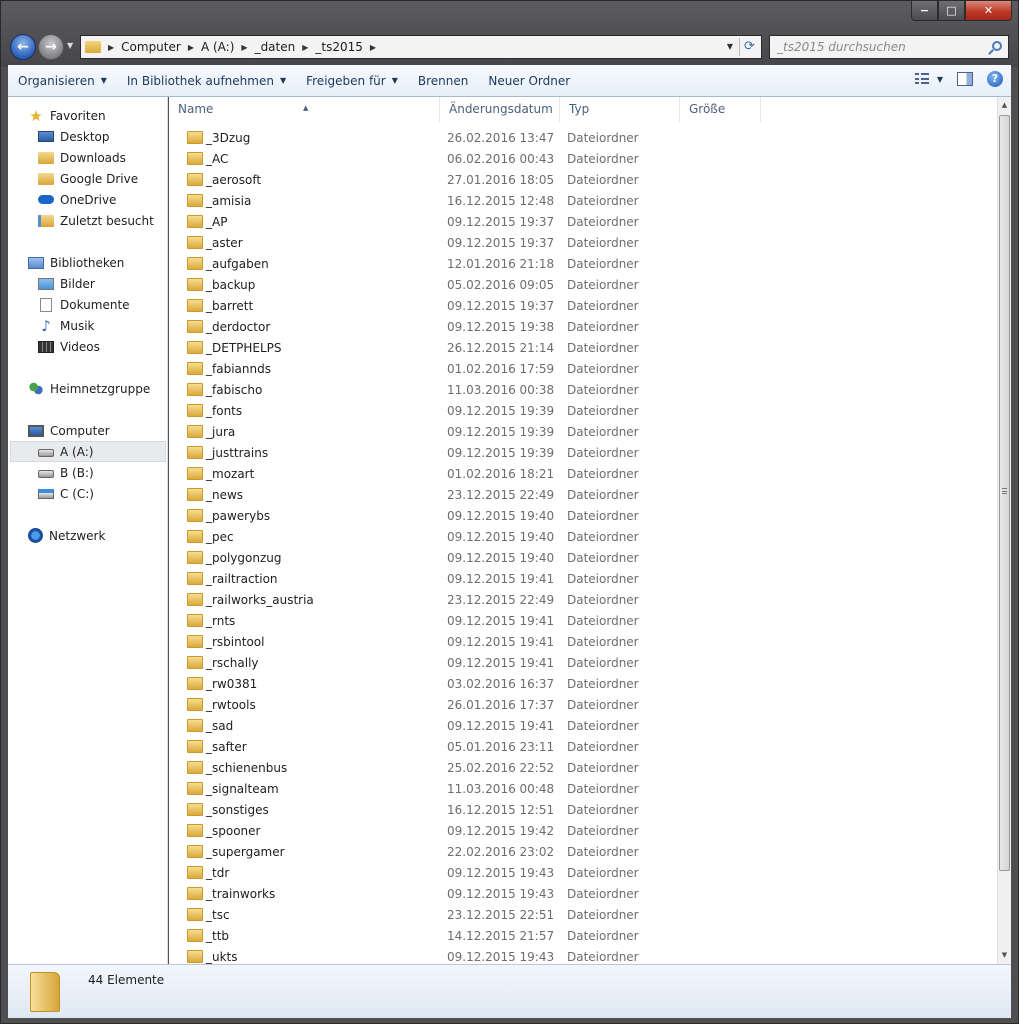  Describe the element at coordinates (51, 47) in the screenshot. I see `forward-button: →` at that location.